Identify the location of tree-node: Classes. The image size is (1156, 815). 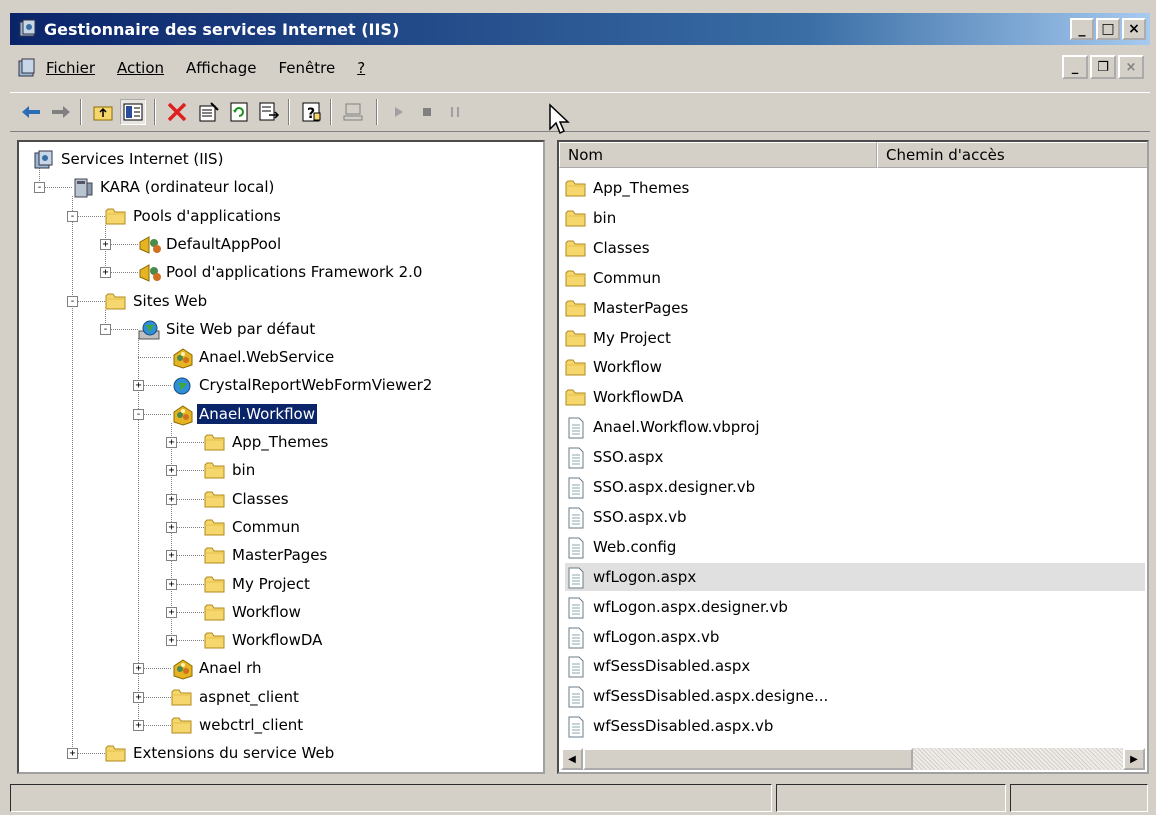
(247, 499).